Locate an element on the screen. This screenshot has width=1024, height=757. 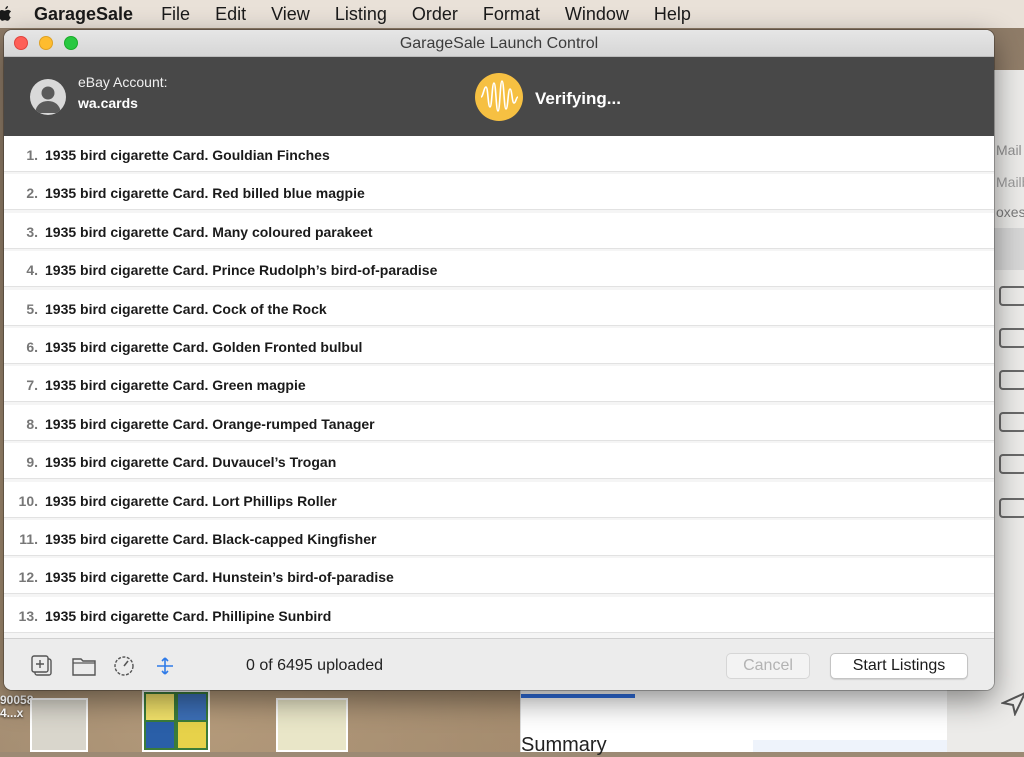
start-listings-button: Start Listings is located at coordinates (899, 666).